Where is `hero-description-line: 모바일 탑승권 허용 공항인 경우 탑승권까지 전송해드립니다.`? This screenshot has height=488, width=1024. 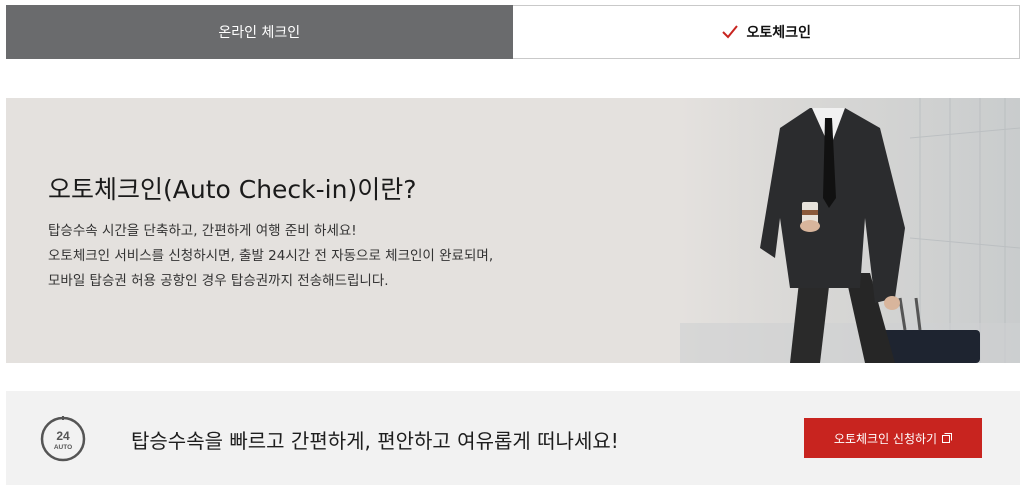
hero-description-line: 모바일 탑승권 허용 공항인 경우 탑승권까지 전송해드립니다. is located at coordinates (218, 281).